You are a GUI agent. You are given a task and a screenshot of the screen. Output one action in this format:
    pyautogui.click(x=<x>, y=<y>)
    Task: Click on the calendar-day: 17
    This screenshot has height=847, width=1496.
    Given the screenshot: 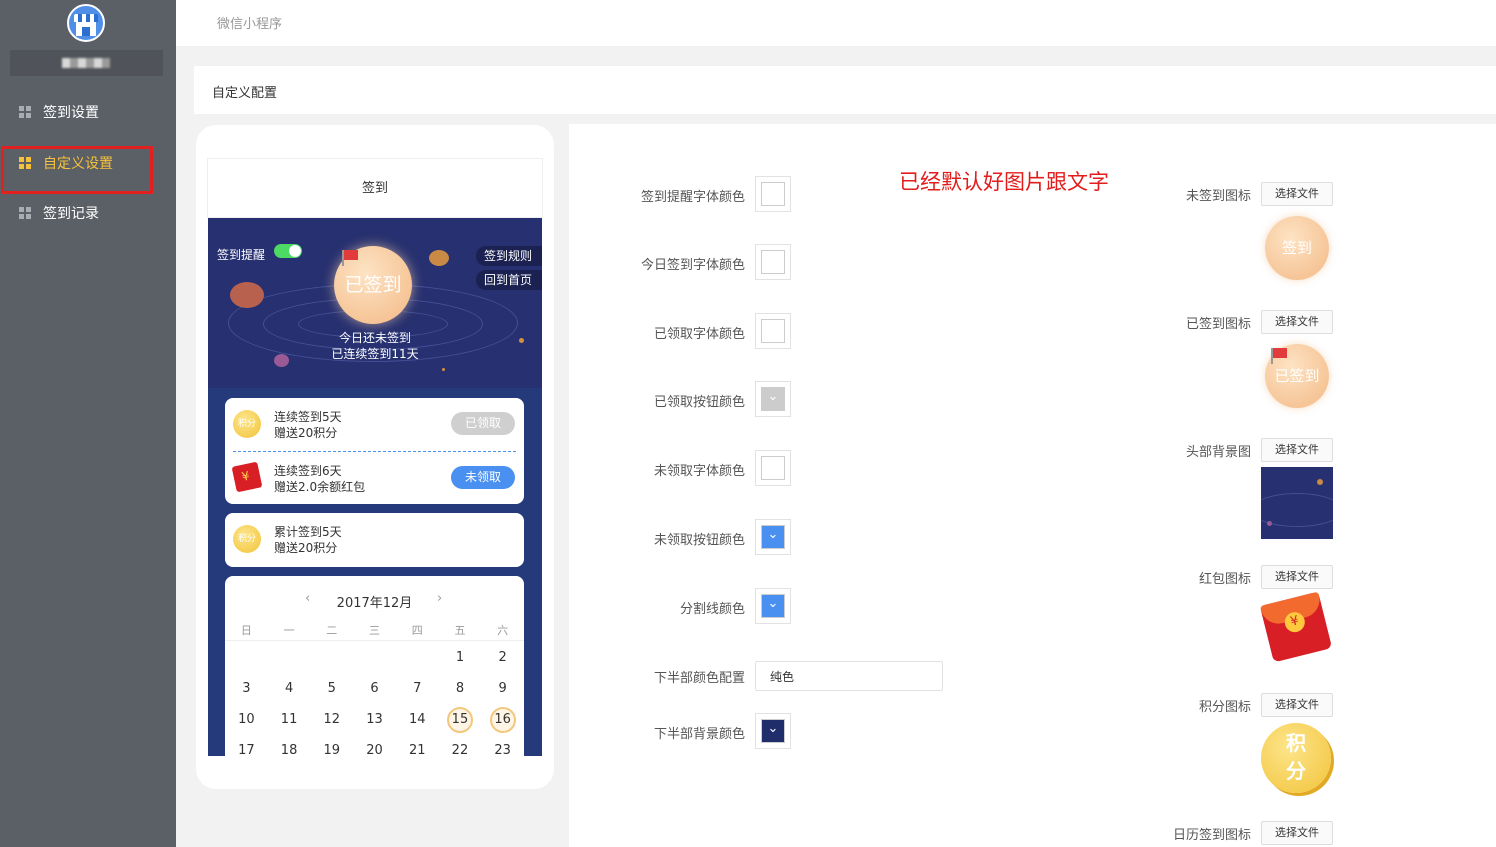 What is the action you would take?
    pyautogui.click(x=246, y=747)
    